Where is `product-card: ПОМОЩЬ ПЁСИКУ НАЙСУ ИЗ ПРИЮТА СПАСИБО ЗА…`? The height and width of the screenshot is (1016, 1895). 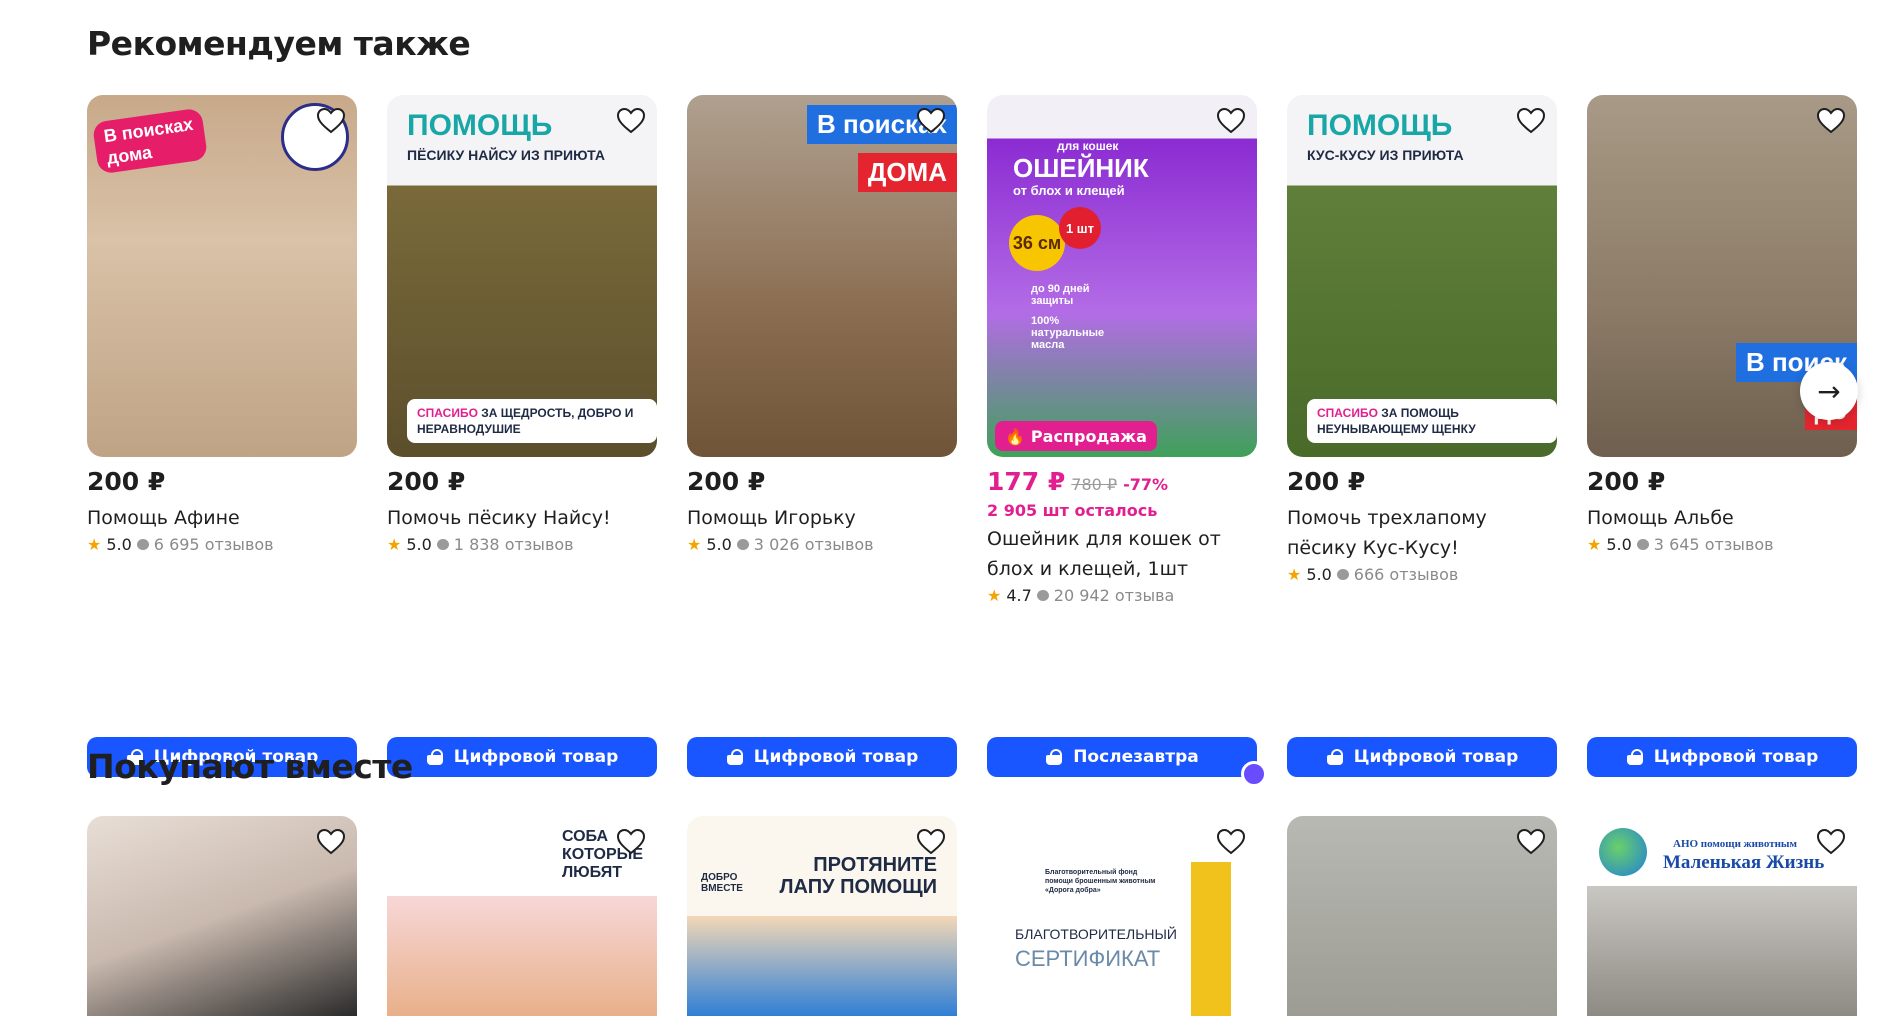
product-card: ПОМОЩЬ ПЁСИКУ НАЙСУ ИЗ ПРИЮТА СПАСИБО ЗА… is located at coordinates (522, 436).